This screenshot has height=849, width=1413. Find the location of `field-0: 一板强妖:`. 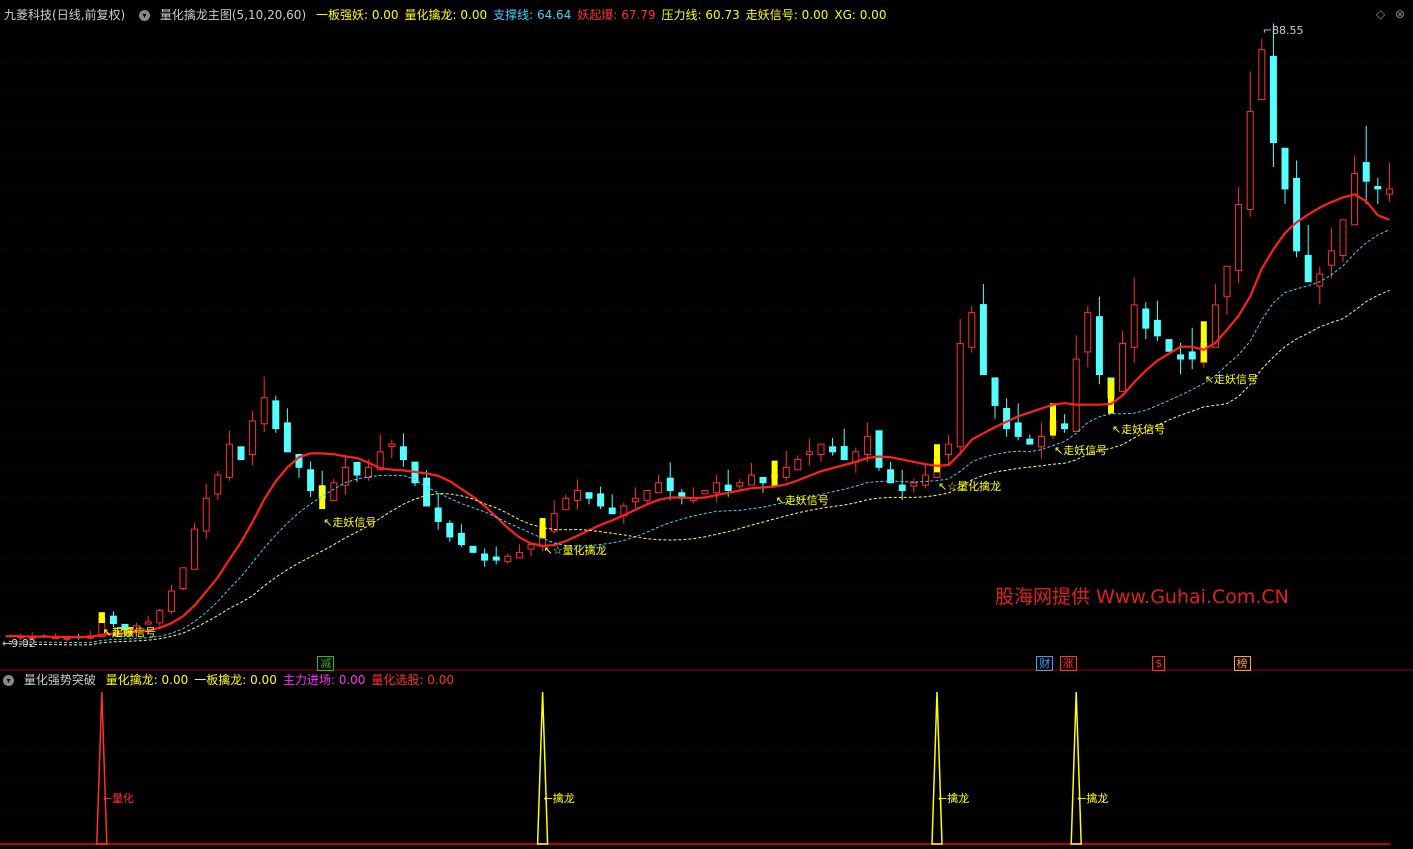

field-0: 一板强妖: is located at coordinates (343, 15).